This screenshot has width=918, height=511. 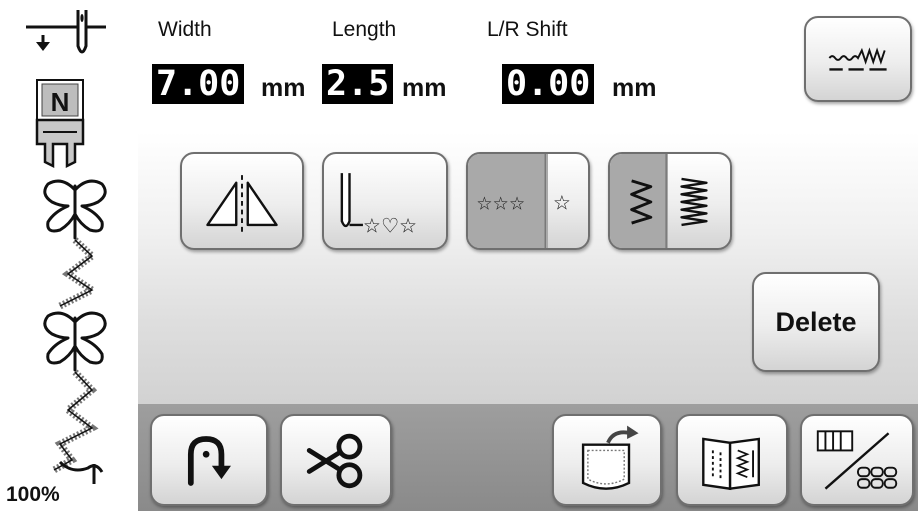 I want to click on zoom-level: 100%, so click(x=33, y=494).